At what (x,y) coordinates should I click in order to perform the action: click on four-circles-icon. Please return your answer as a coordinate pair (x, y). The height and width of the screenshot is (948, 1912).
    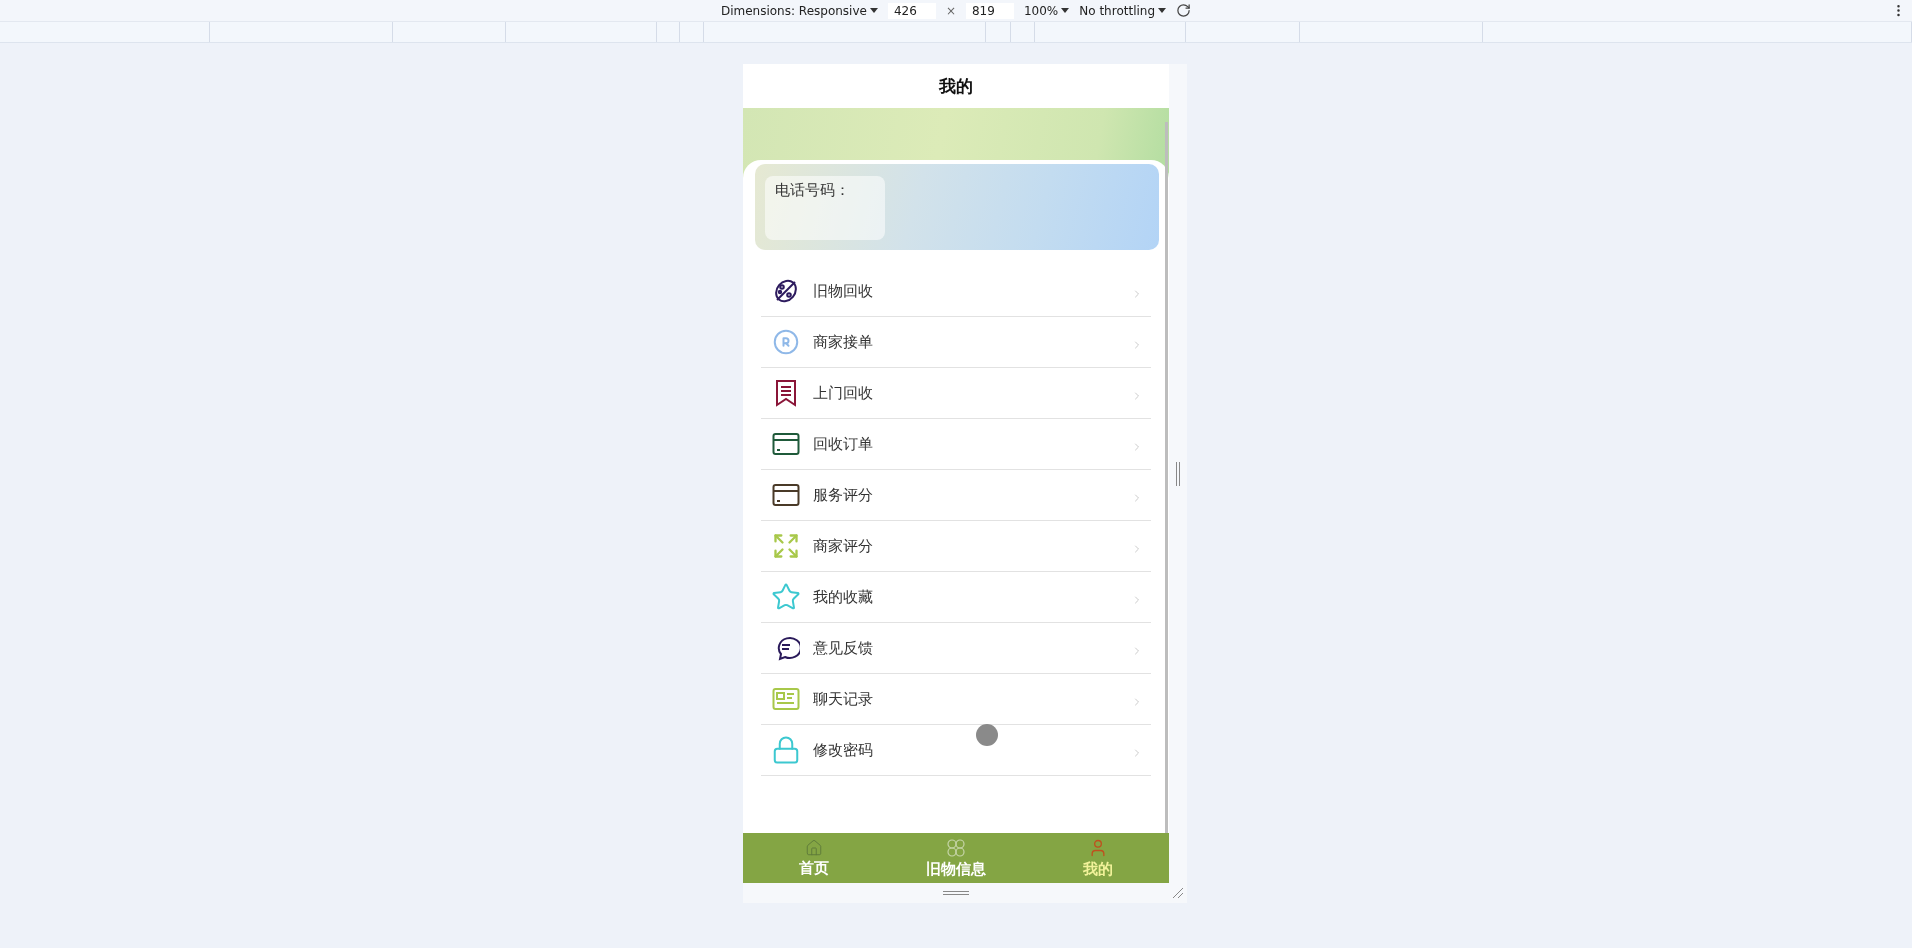
    Looking at the image, I should click on (956, 847).